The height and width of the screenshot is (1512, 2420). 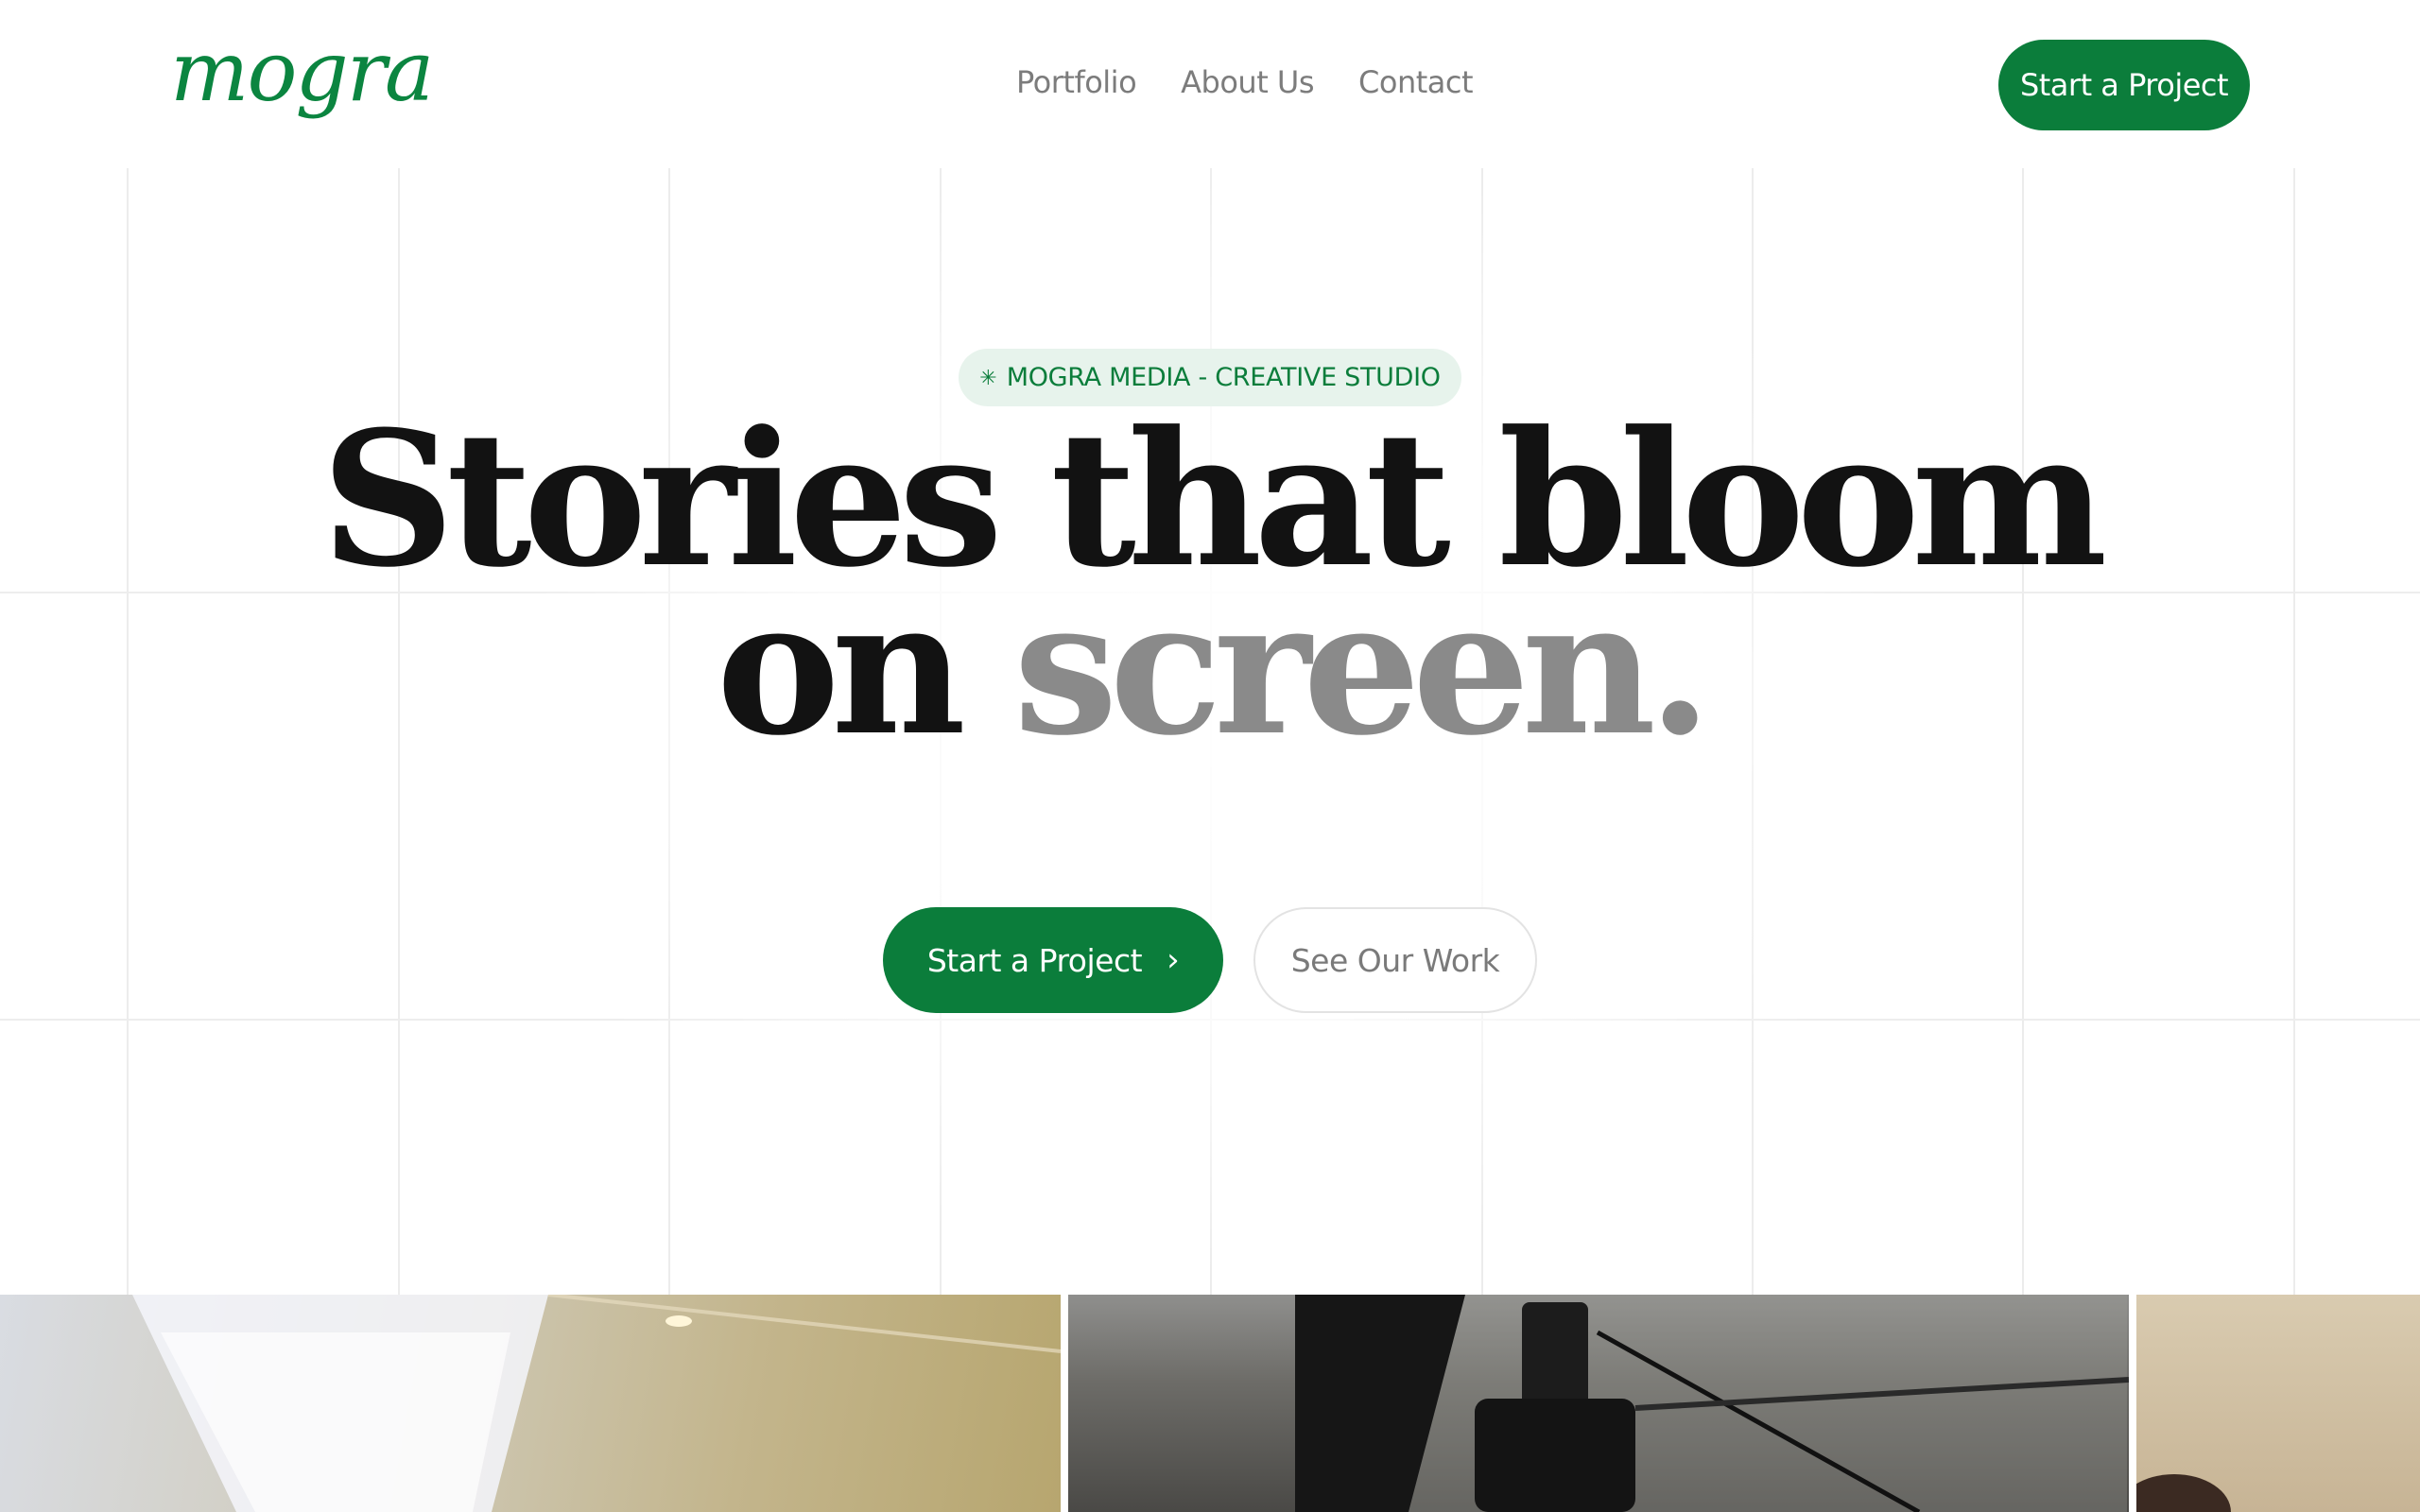 What do you see at coordinates (1362, 668) in the screenshot?
I see `headline-word-screen: screen.` at bounding box center [1362, 668].